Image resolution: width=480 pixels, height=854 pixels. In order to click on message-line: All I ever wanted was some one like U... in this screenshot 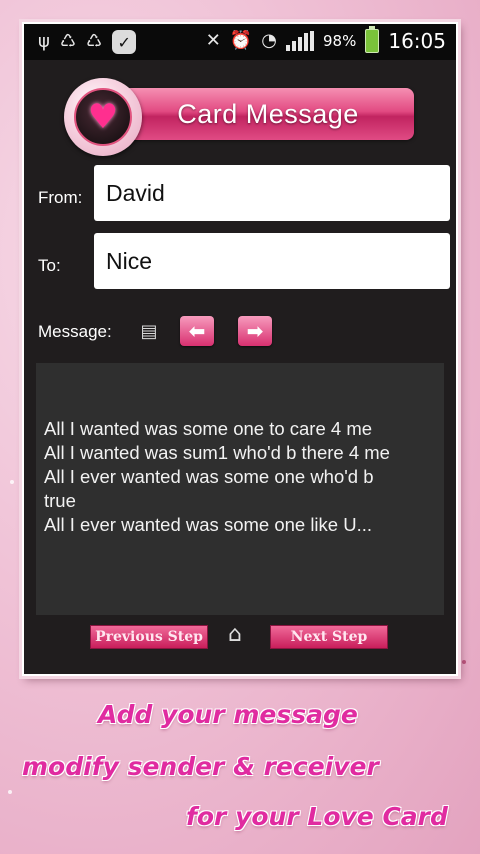, I will do `click(208, 524)`.